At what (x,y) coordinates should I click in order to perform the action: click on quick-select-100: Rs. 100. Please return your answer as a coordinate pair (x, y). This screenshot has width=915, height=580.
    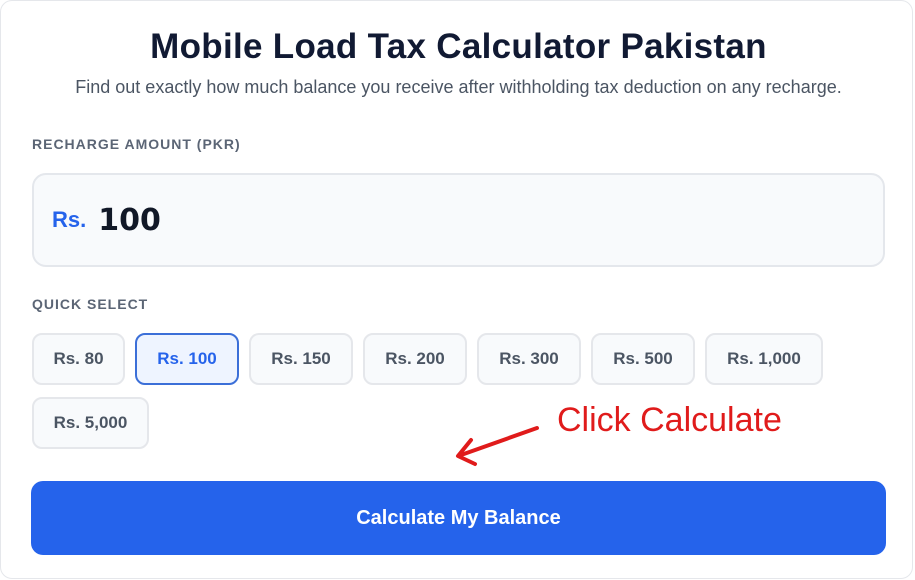
    Looking at the image, I should click on (187, 359).